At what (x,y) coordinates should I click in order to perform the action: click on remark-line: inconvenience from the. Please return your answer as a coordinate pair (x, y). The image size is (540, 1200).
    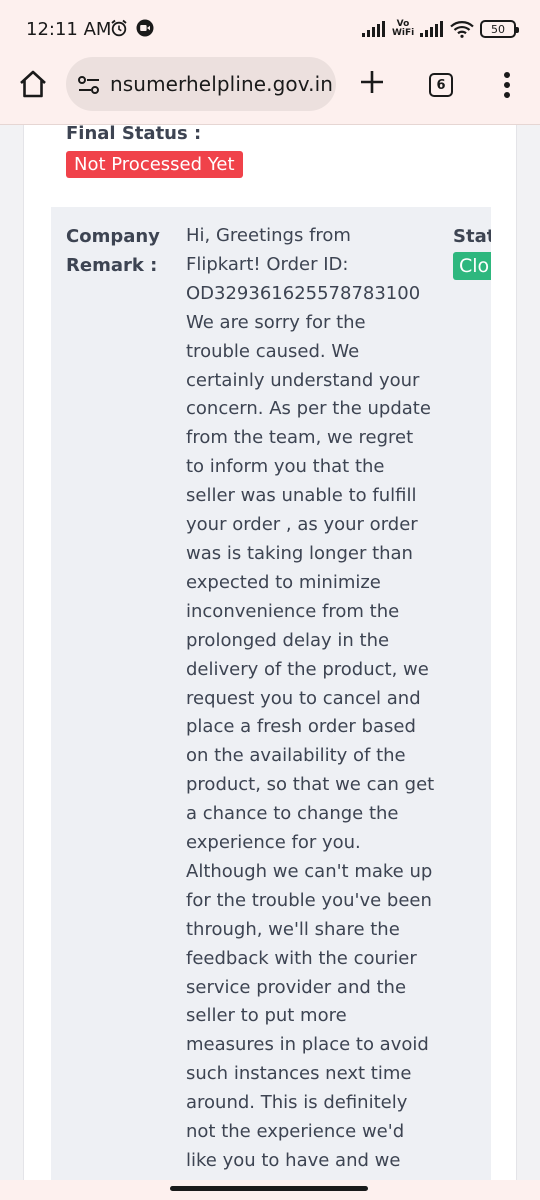
    Looking at the image, I should click on (293, 611).